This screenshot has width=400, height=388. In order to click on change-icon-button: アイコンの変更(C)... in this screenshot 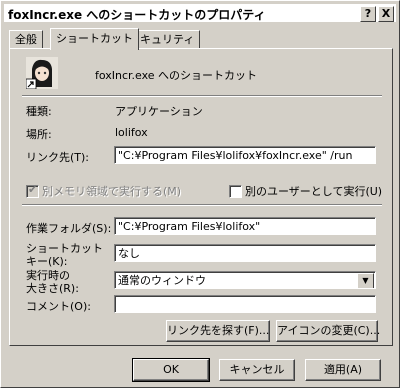, I will do `click(328, 331)`.